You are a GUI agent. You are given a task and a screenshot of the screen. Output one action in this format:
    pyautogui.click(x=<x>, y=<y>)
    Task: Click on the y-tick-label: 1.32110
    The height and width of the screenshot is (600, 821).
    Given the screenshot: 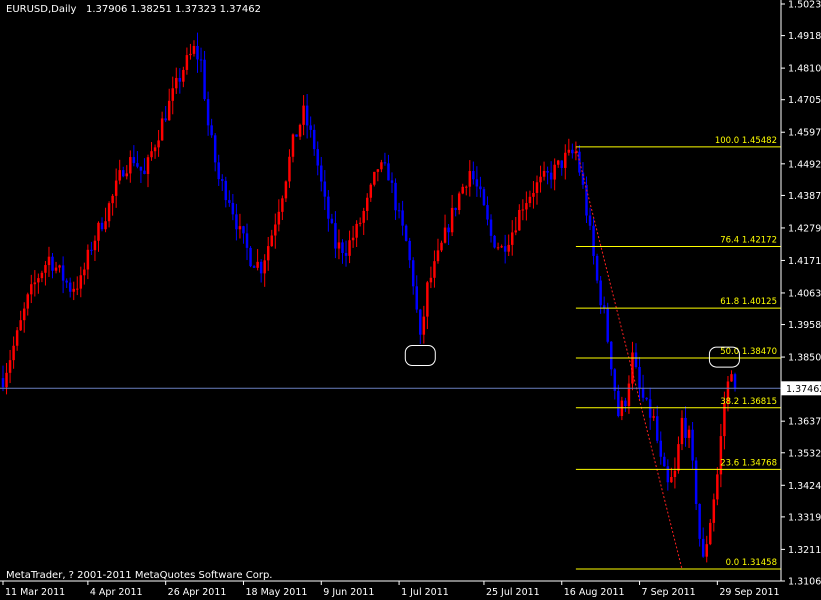 What is the action you would take?
    pyautogui.click(x=804, y=550)
    